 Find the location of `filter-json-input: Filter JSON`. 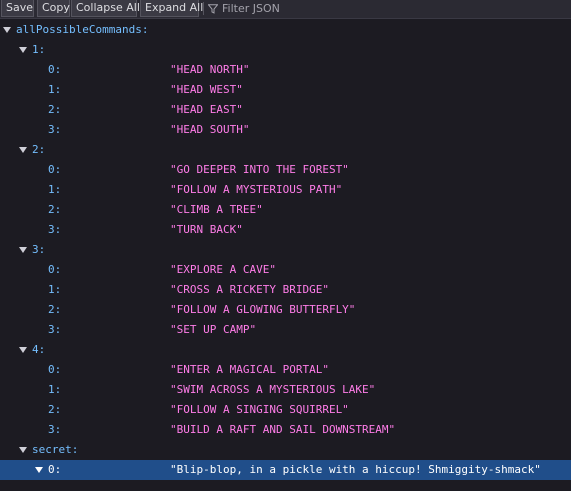

filter-json-input: Filter JSON is located at coordinates (244, 8).